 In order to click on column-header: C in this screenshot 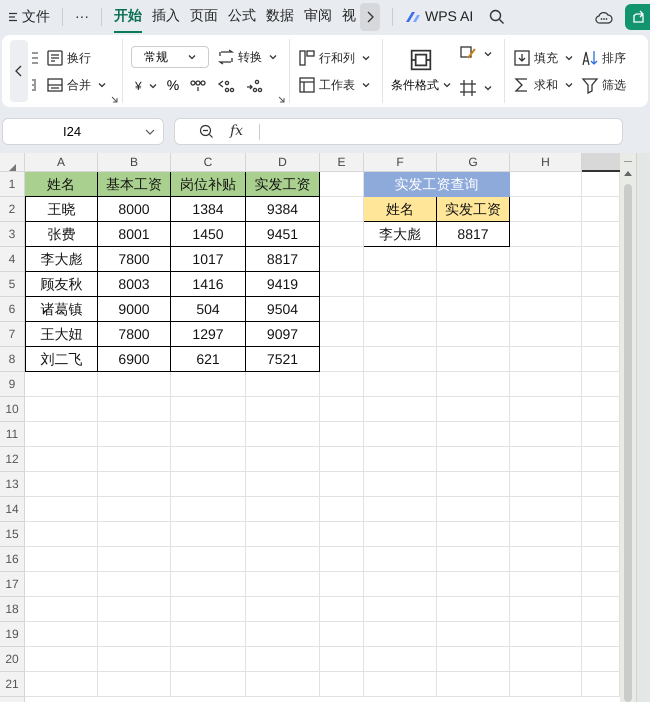, I will do `click(208, 162)`.